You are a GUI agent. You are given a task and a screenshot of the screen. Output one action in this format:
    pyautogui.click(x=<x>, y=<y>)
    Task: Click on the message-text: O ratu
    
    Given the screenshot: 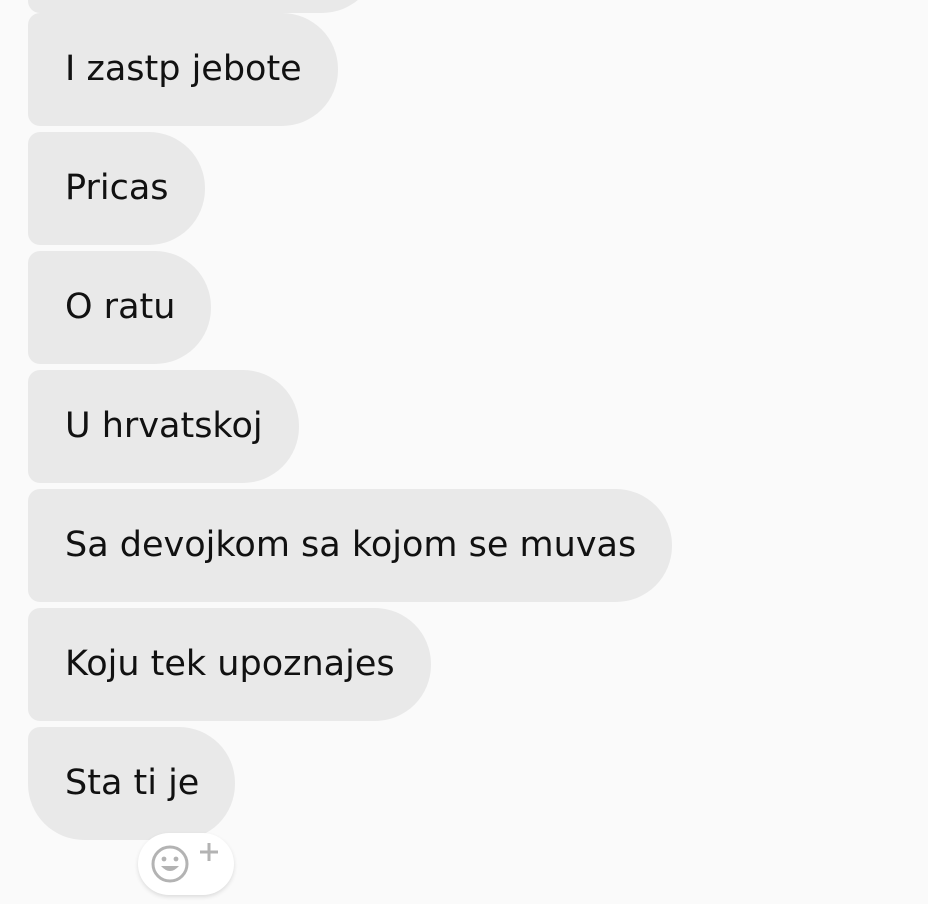 What is the action you would take?
    pyautogui.click(x=120, y=307)
    